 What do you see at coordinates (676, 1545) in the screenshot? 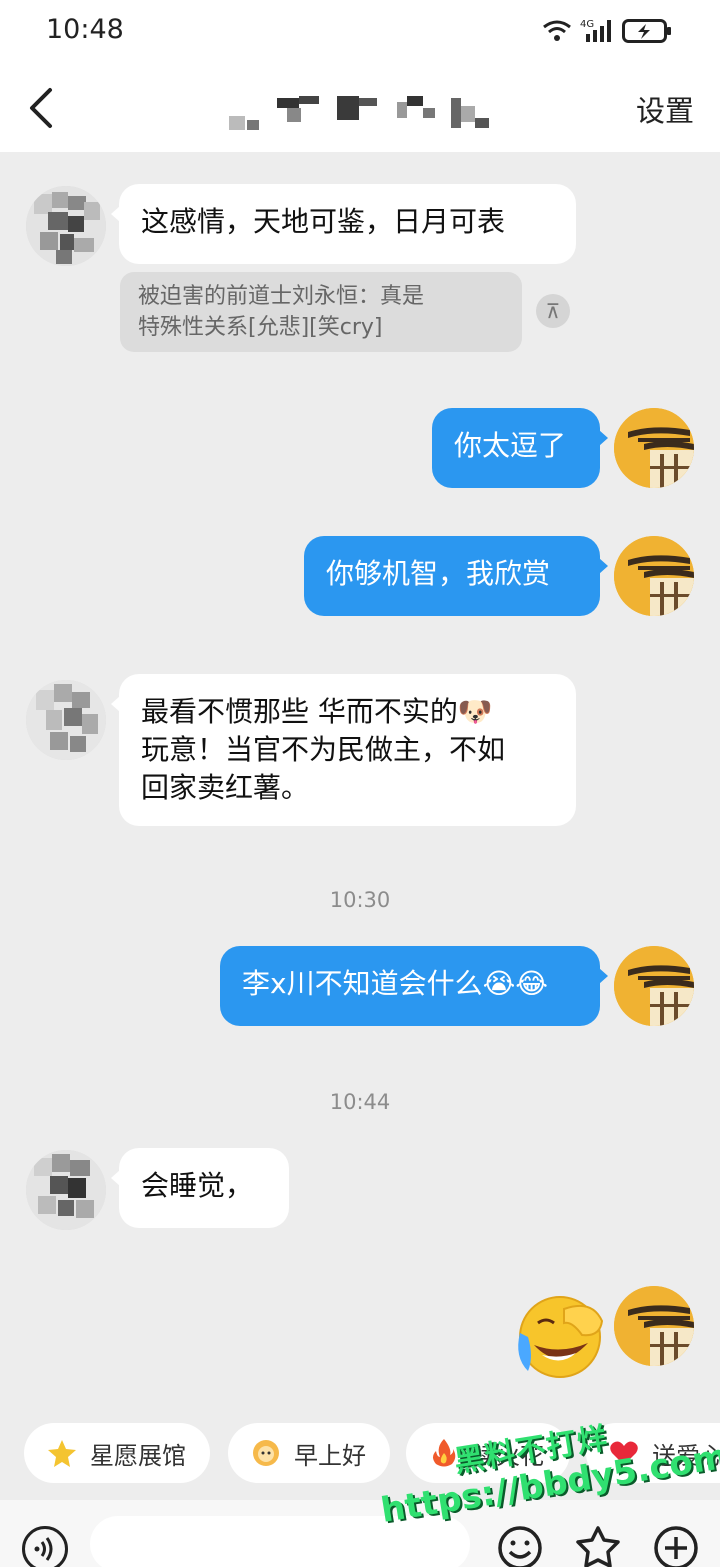
I see `plus-icon` at bounding box center [676, 1545].